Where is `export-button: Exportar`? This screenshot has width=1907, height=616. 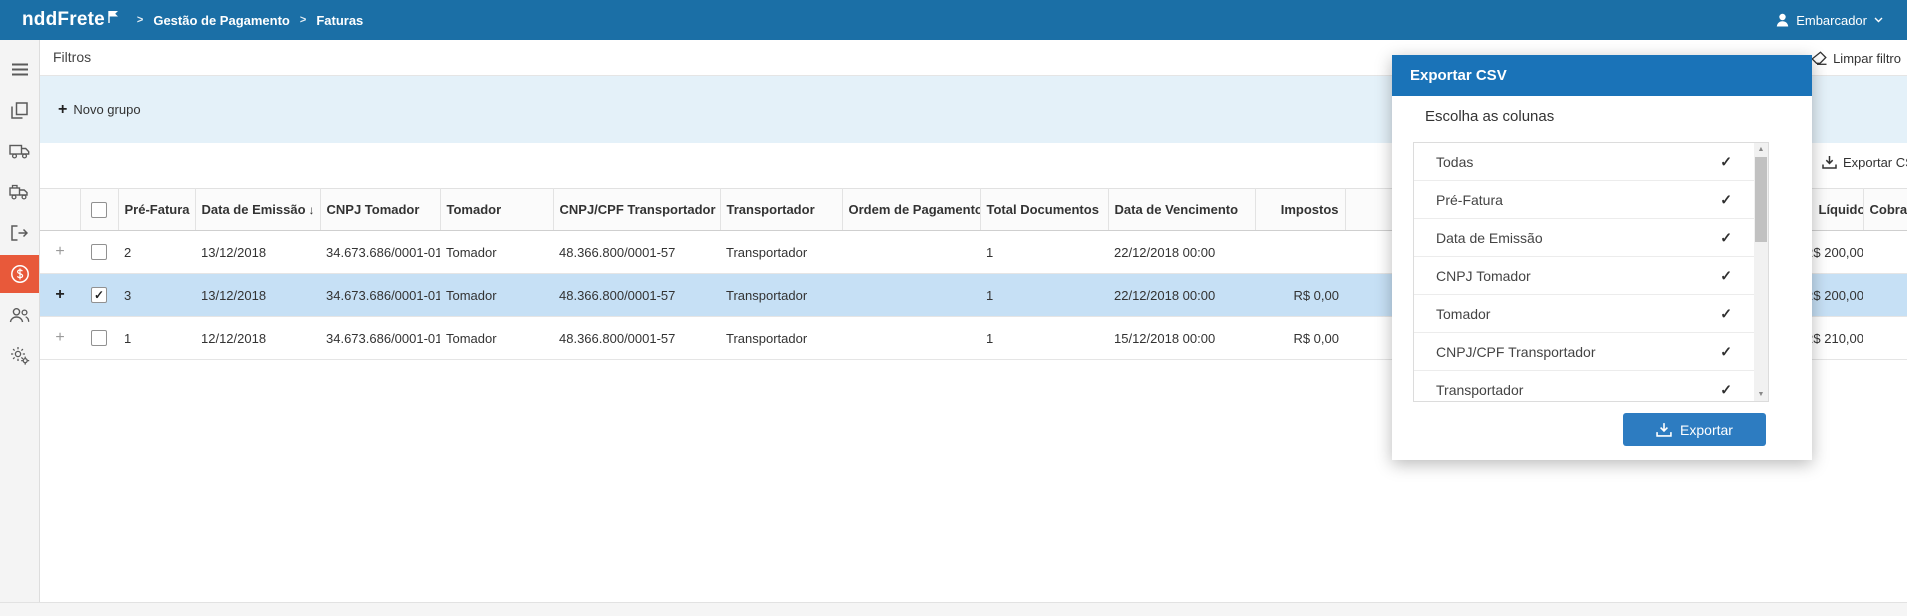 export-button: Exportar is located at coordinates (1694, 429).